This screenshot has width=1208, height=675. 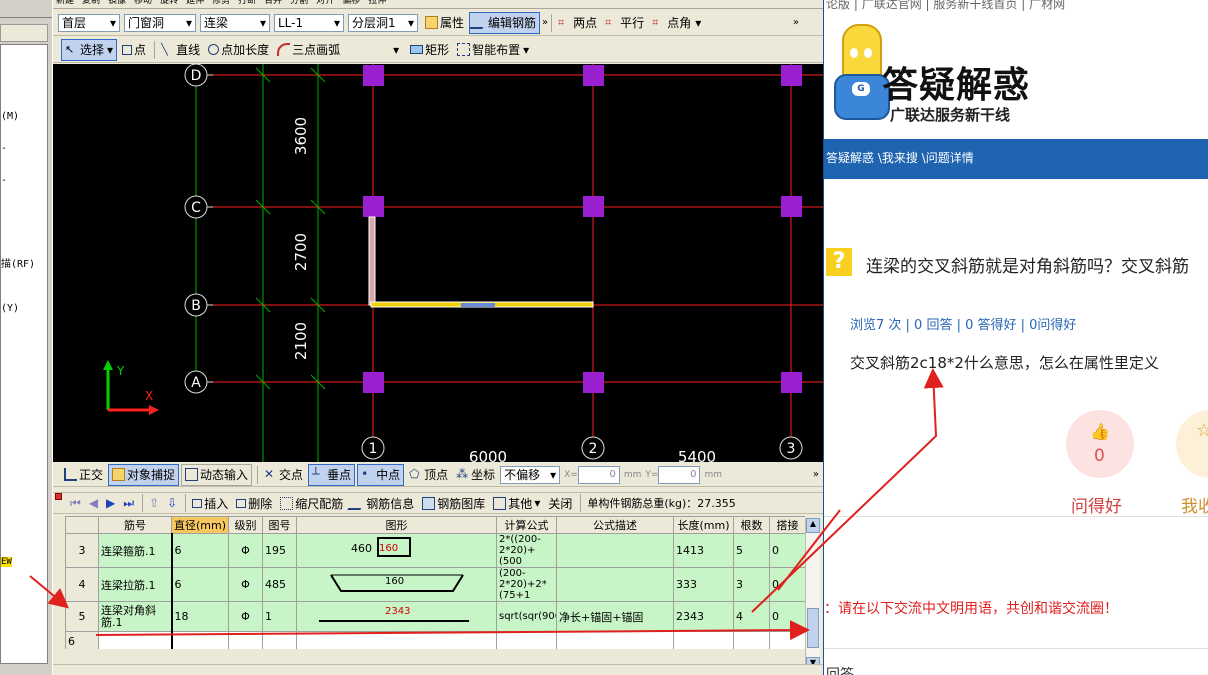 What do you see at coordinates (787, 640) in the screenshot?
I see `cell-lap` at bounding box center [787, 640].